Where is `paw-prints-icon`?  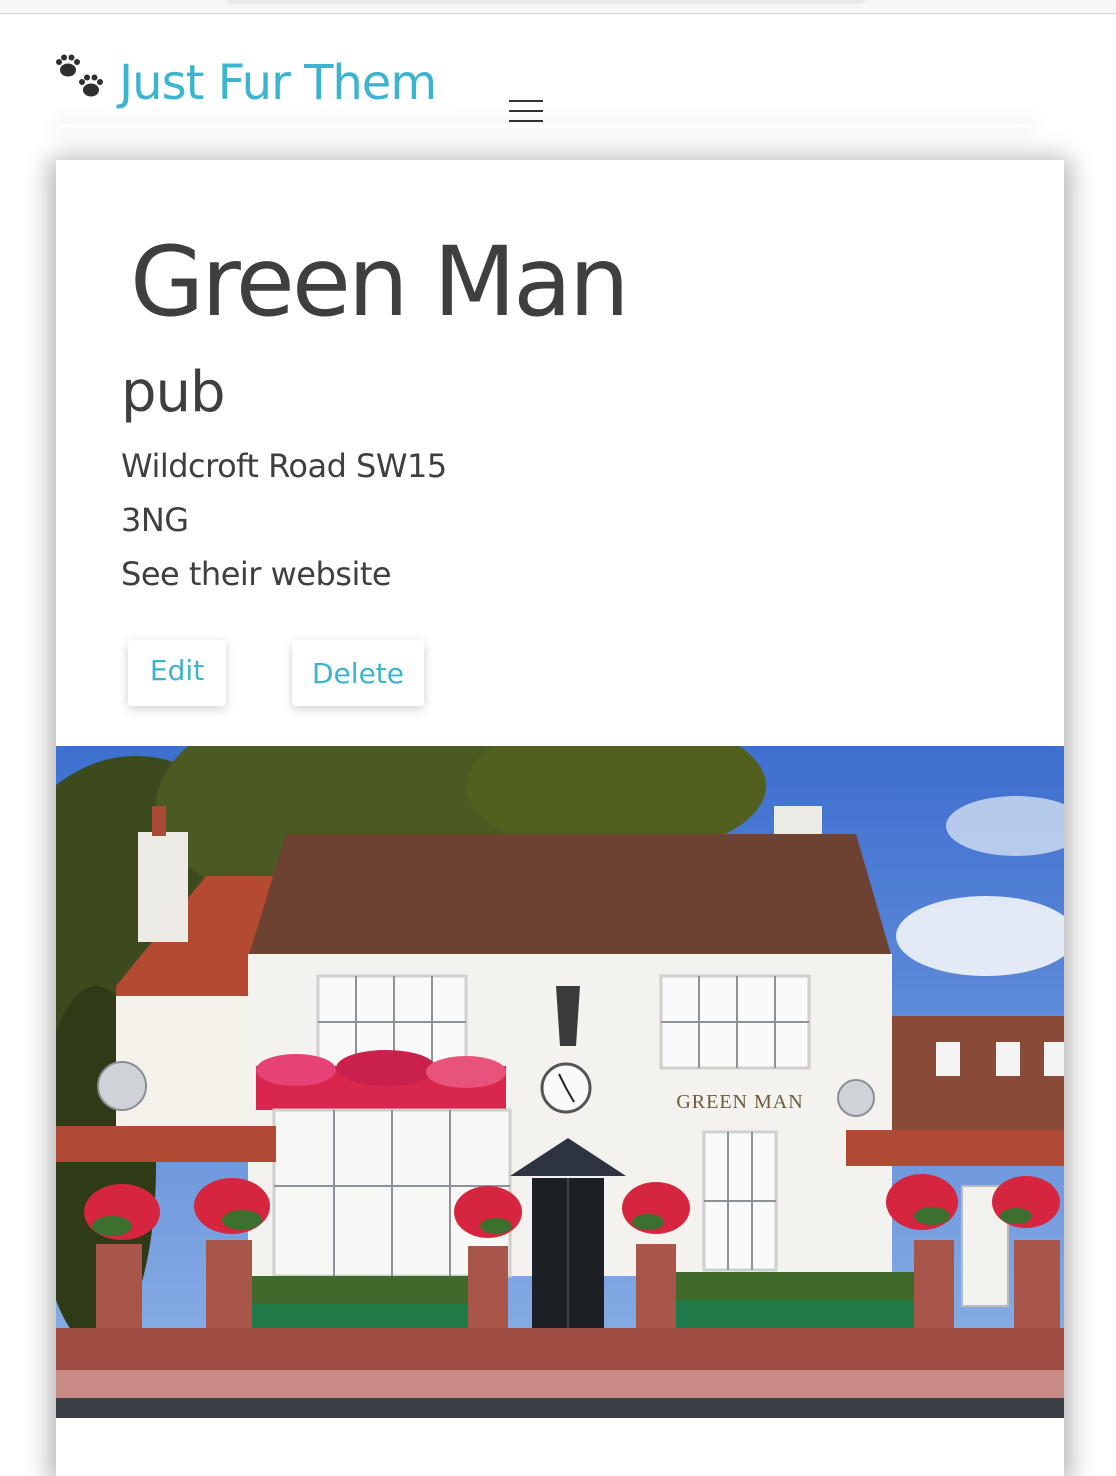
paw-prints-icon is located at coordinates (81, 78).